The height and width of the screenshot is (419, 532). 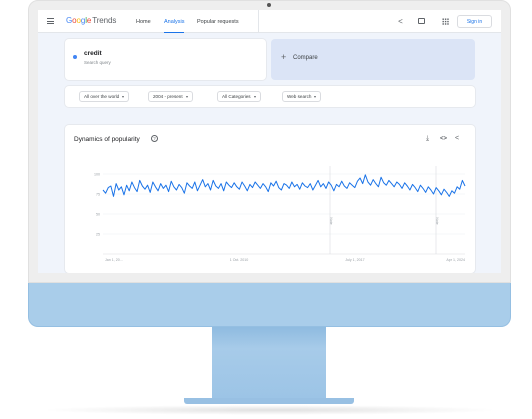 I want to click on y-tick-label: 25, so click(x=98, y=235).